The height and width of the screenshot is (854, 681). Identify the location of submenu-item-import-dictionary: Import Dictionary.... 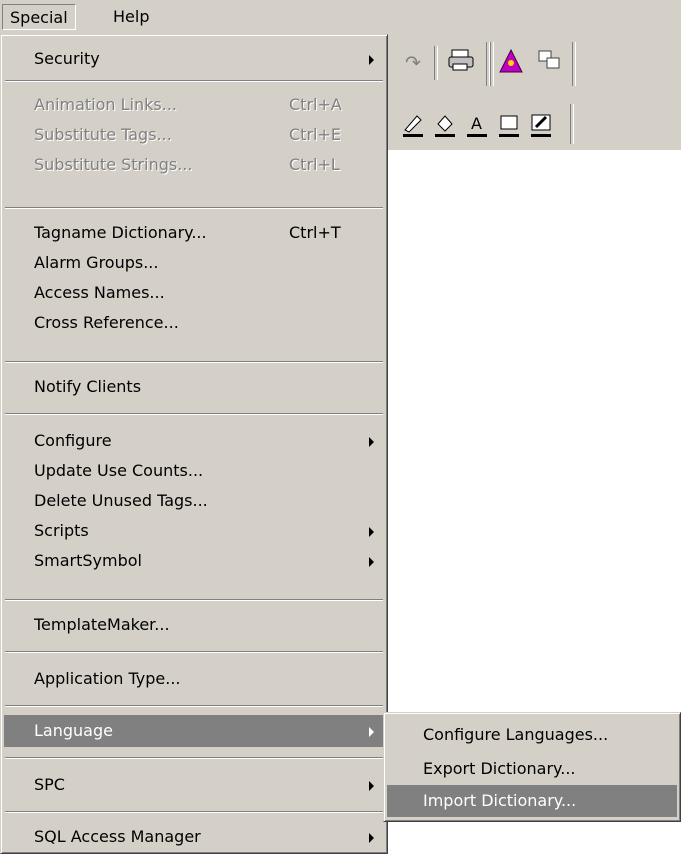
(532, 801).